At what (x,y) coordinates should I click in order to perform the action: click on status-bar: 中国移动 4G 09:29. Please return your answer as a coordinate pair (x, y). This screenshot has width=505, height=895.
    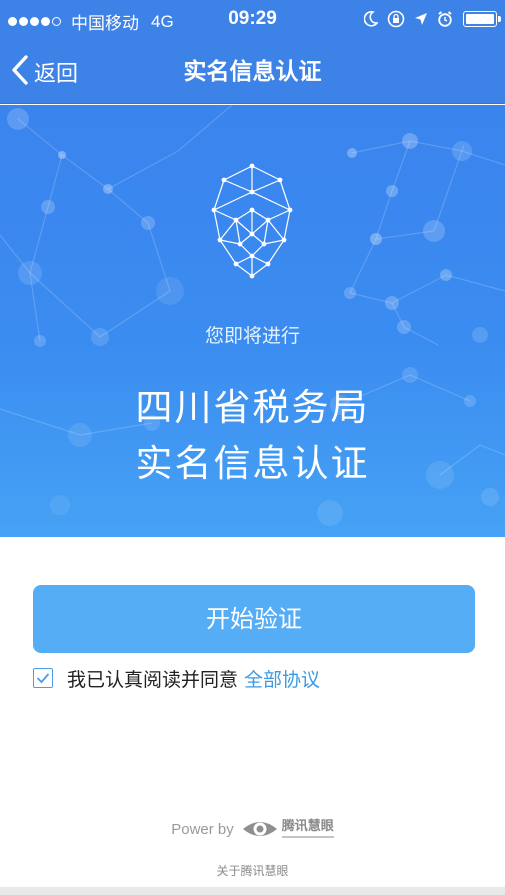
    Looking at the image, I should click on (252, 20).